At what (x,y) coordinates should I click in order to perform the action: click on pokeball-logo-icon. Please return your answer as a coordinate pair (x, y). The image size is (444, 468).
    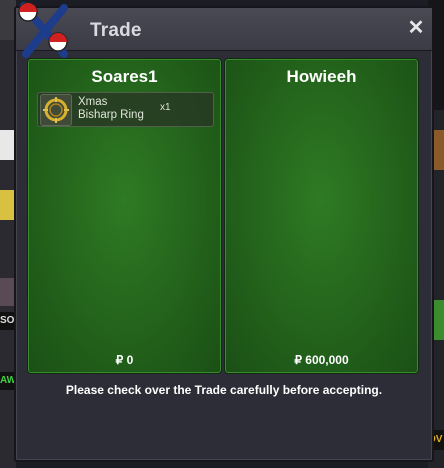
    Looking at the image, I should click on (43, 30).